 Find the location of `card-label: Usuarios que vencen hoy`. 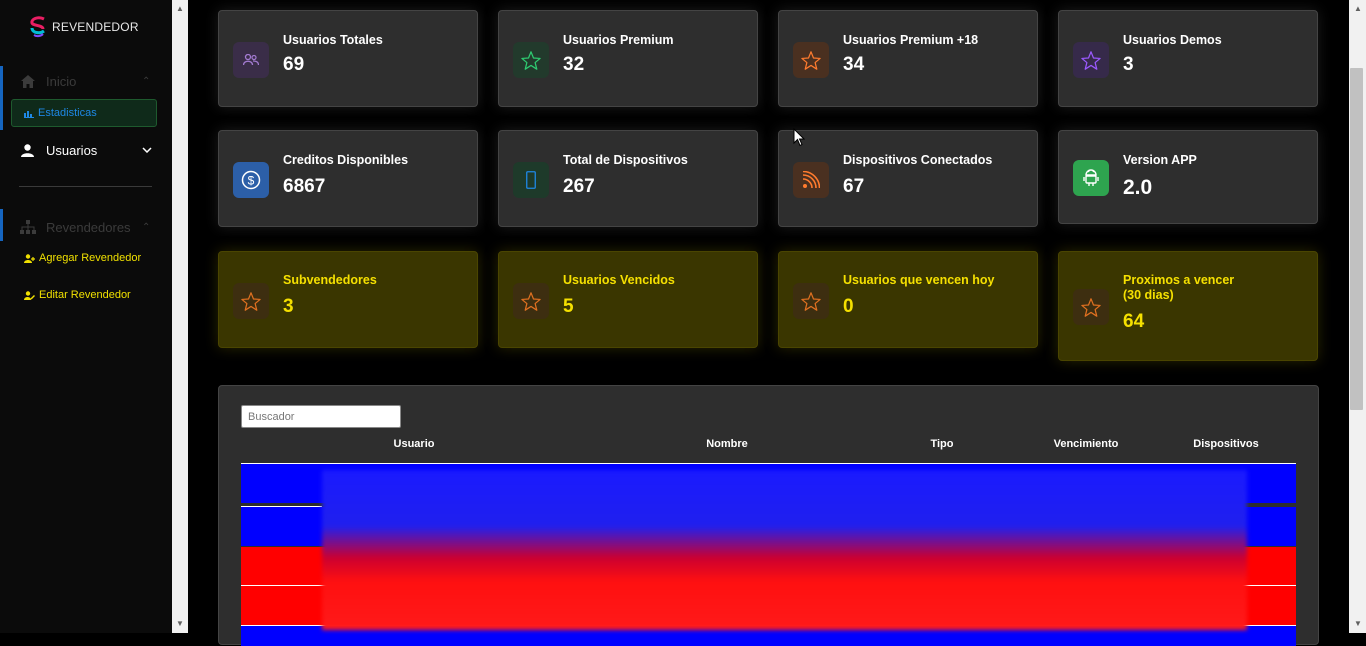

card-label: Usuarios que vencen hoy is located at coordinates (919, 280).